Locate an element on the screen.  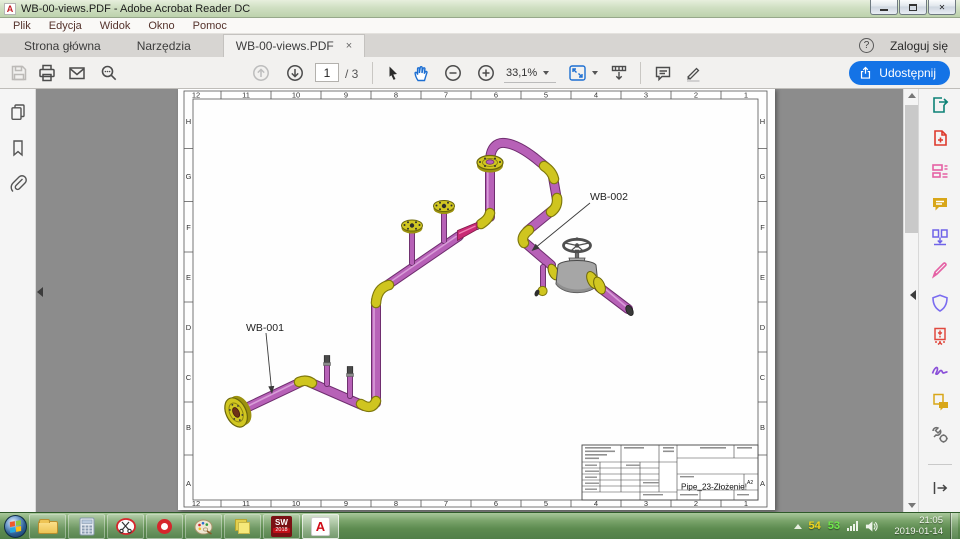
compress-pdf-icon is located at coordinates (940, 336).